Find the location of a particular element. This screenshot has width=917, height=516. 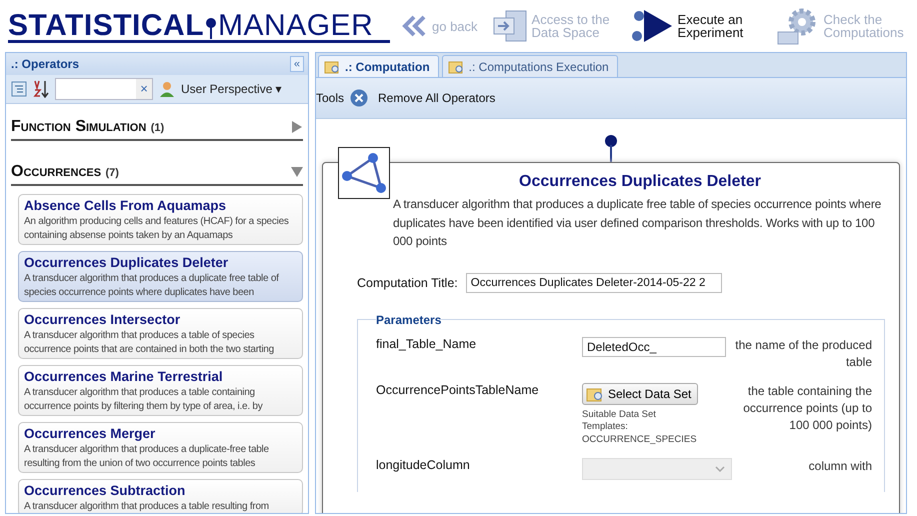

operator-item: Occurrences Duplicates Deleter A transducer algorithm that produces a duplicate free table of species occurrence points where duplicates have been is located at coordinates (160, 276).